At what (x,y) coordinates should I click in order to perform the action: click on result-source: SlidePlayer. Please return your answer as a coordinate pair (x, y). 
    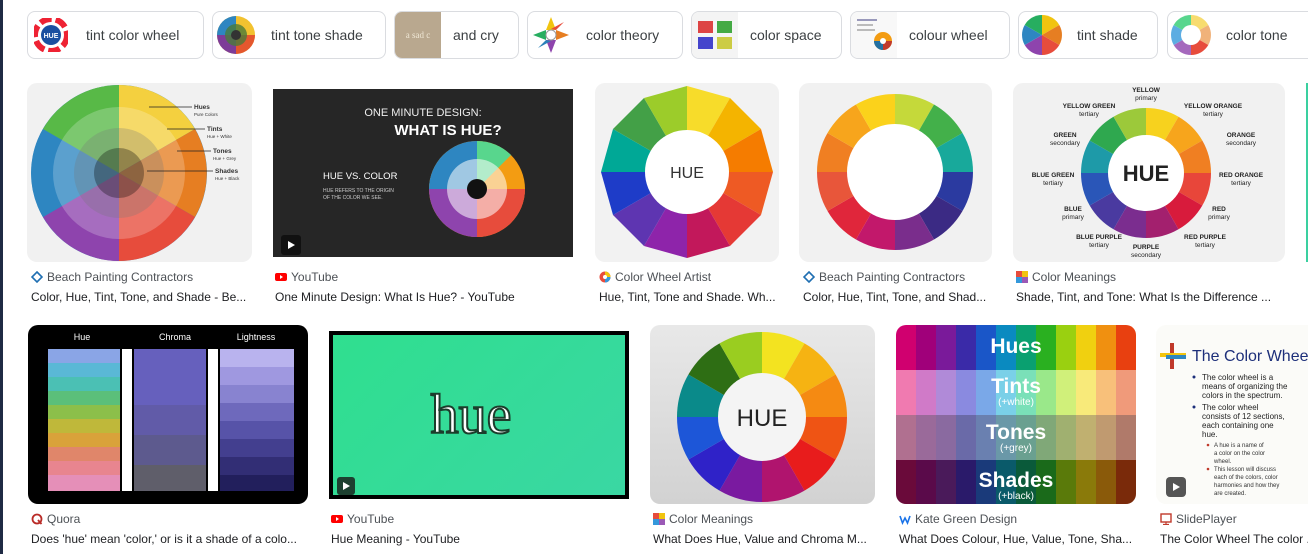
    Looking at the image, I should click on (1198, 519).